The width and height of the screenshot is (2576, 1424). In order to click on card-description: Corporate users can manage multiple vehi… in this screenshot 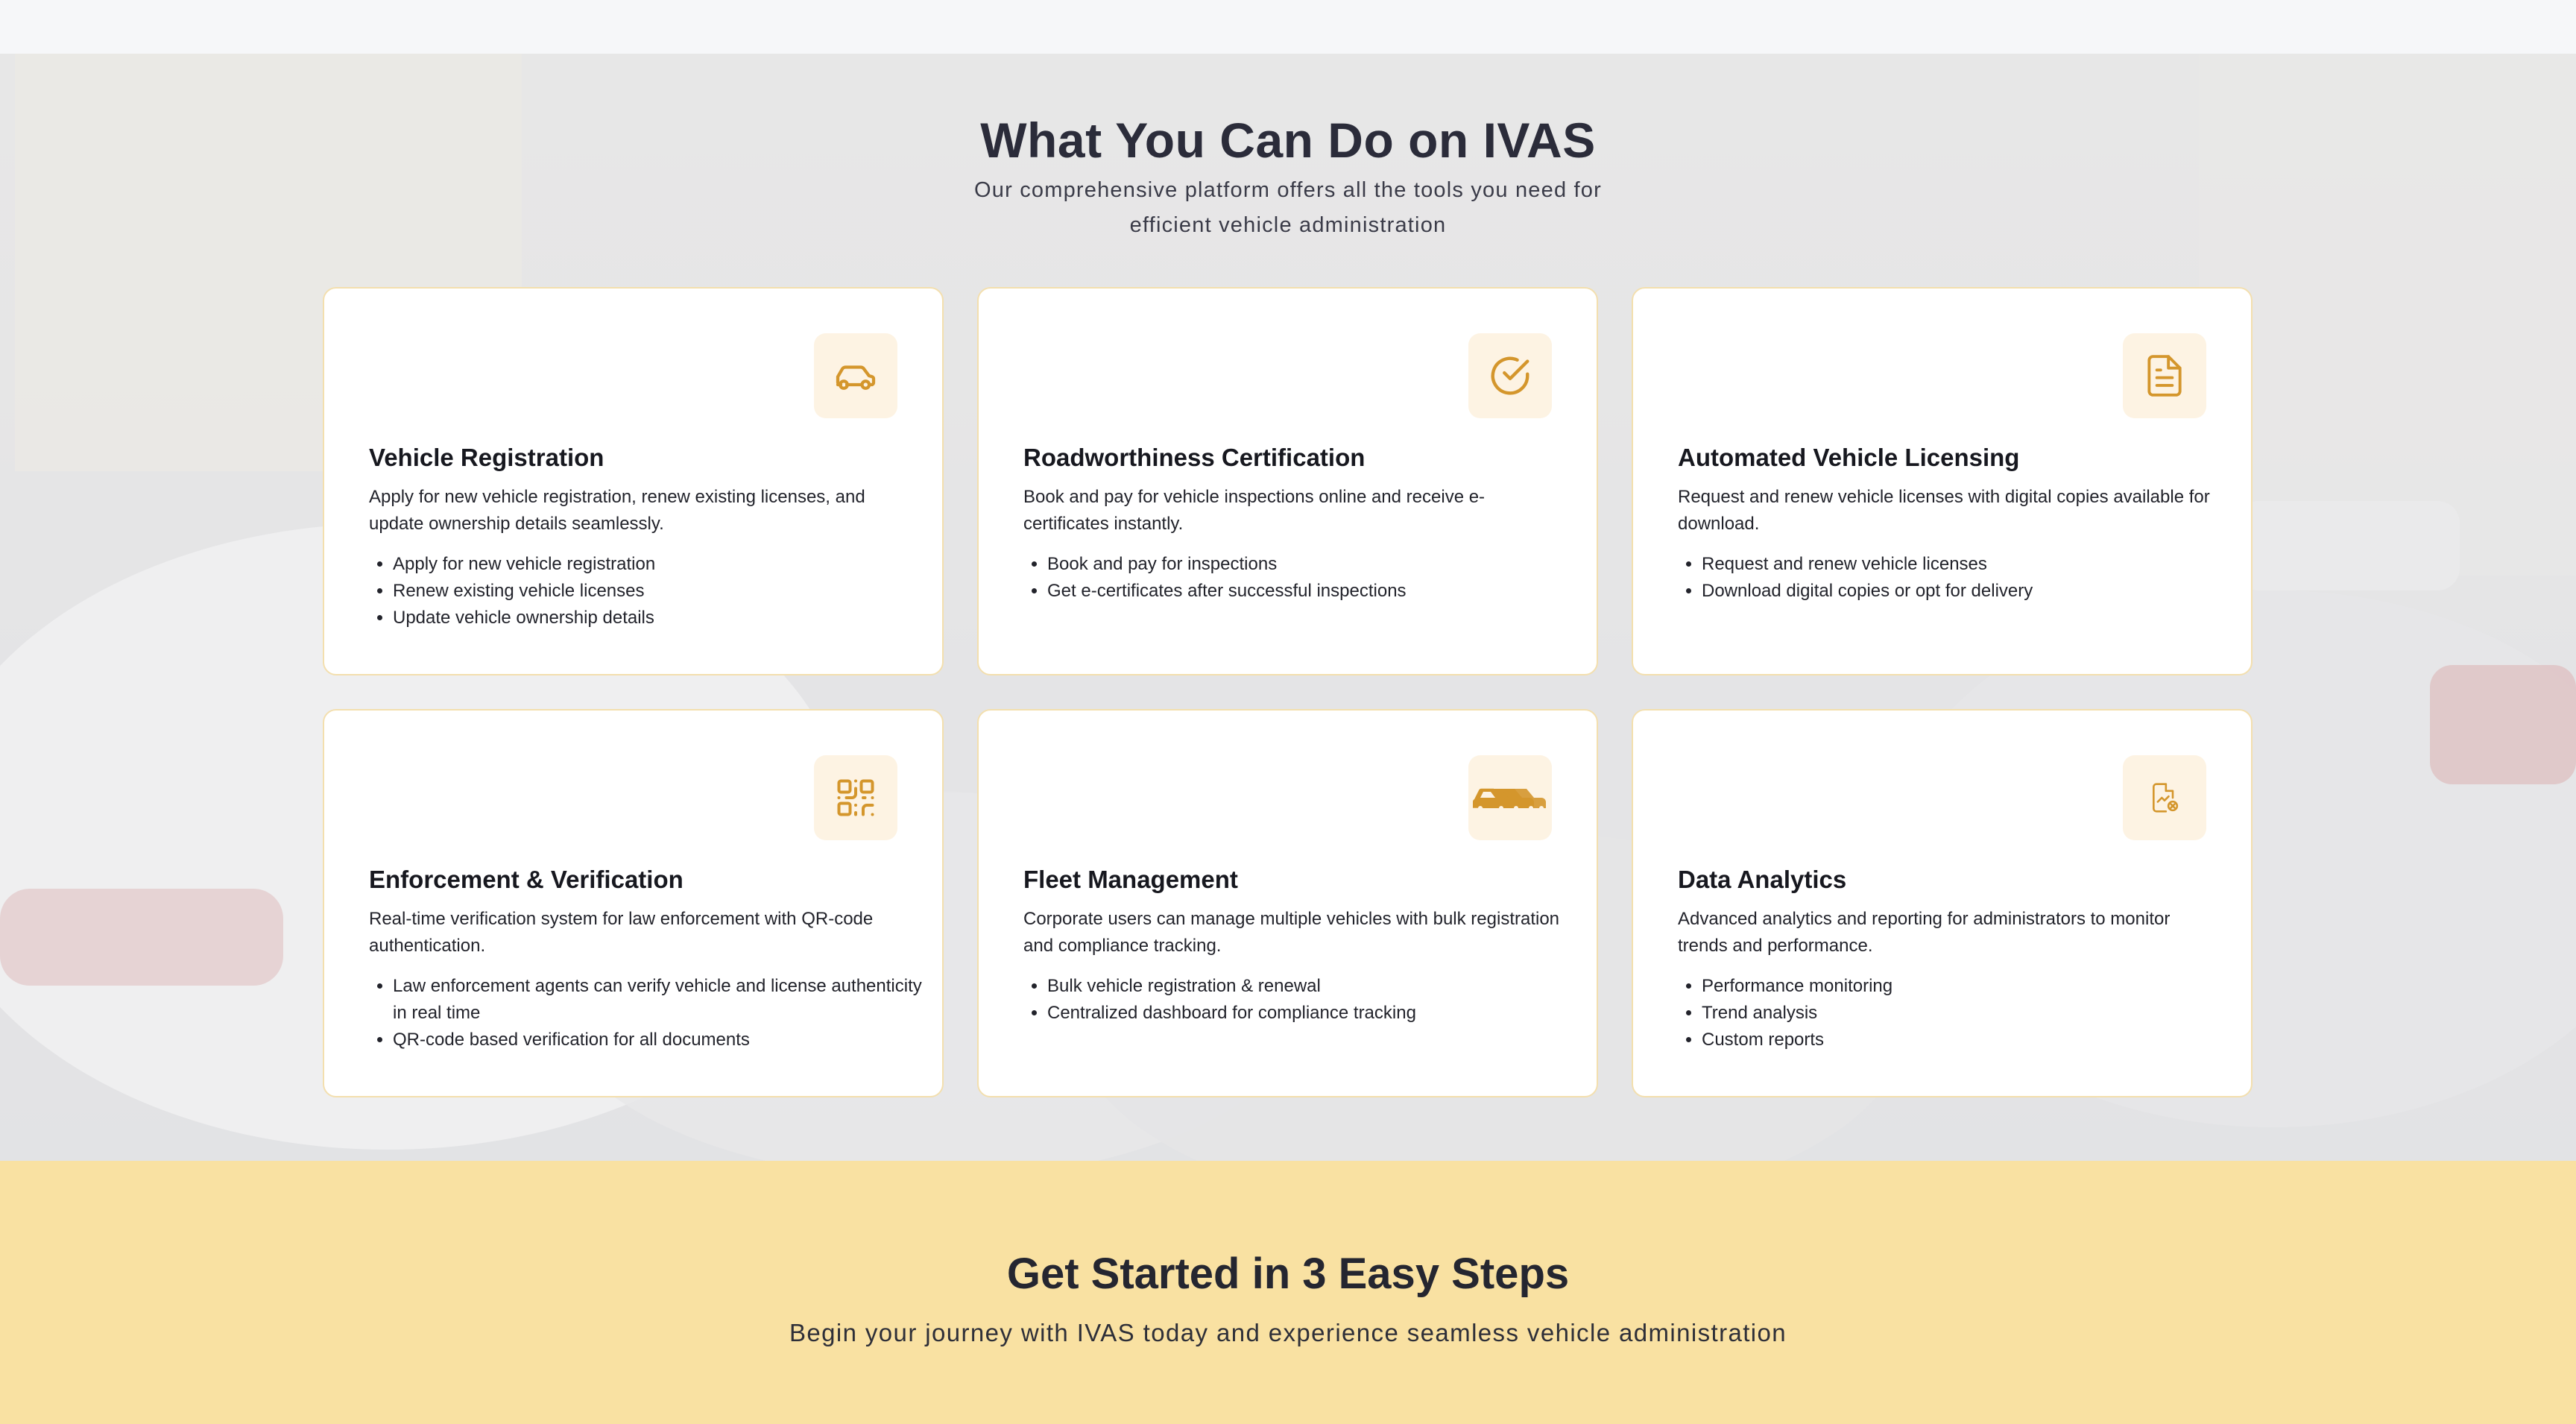, I will do `click(1291, 932)`.